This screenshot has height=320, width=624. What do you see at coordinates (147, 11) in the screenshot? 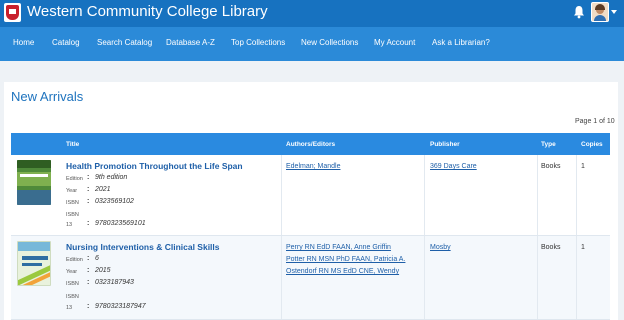
I see `app-title: Western Community College Library` at bounding box center [147, 11].